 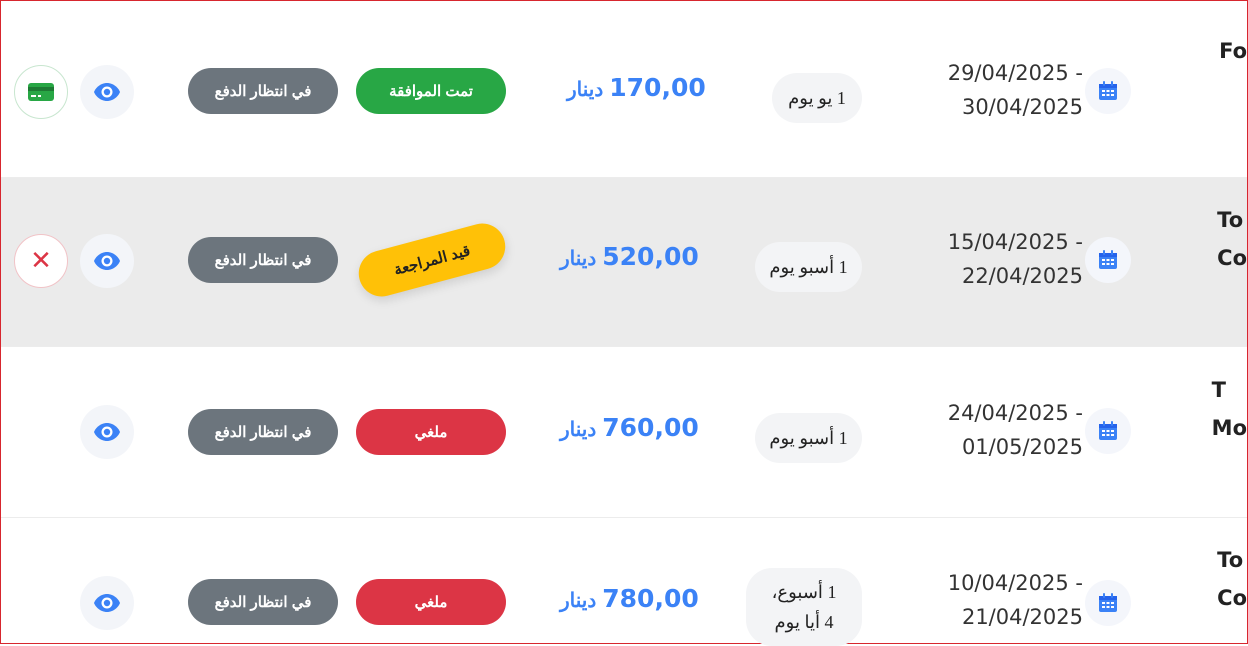 What do you see at coordinates (1022, 617) in the screenshot?
I see `date-to: 21/04/2025` at bounding box center [1022, 617].